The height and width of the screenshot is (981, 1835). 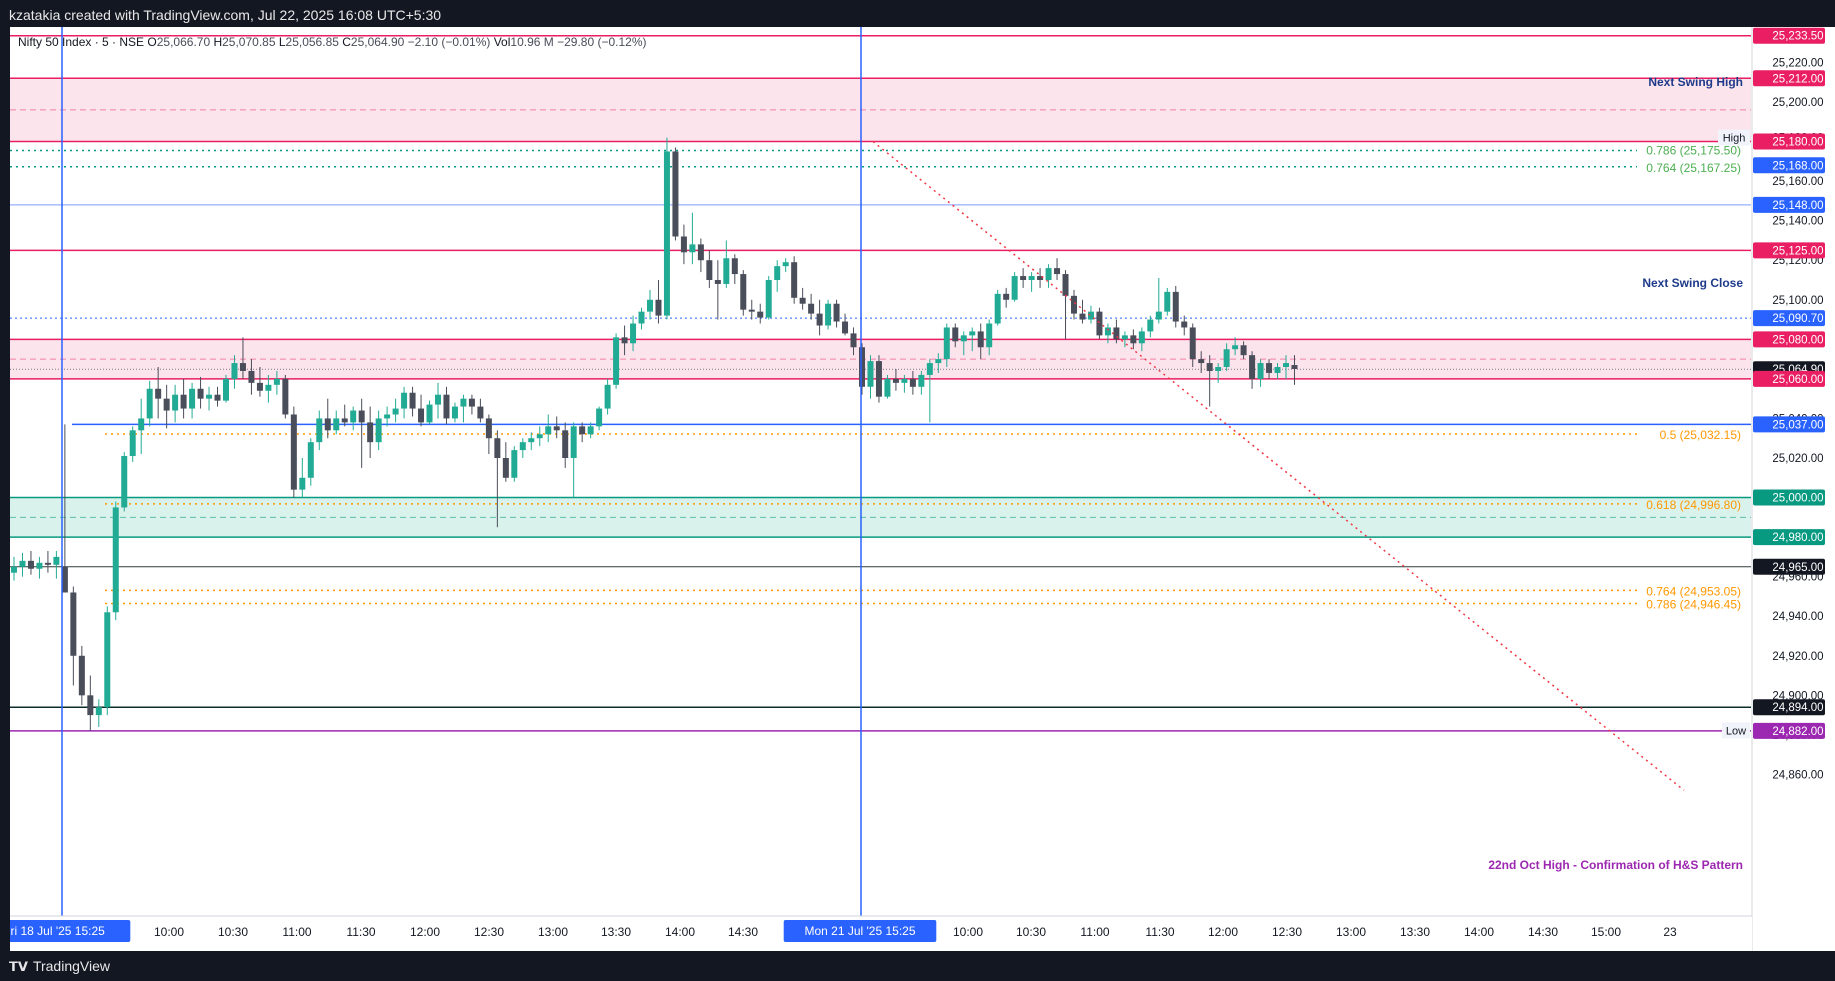 I want to click on price-tick-label: 25,220.00, so click(x=1797, y=63).